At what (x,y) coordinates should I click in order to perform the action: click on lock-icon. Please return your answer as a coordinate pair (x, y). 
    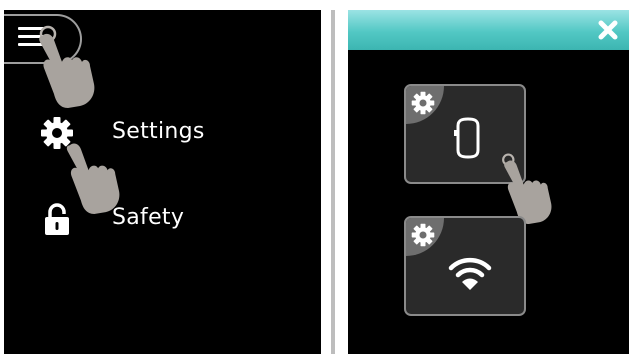
    Looking at the image, I should click on (57, 219).